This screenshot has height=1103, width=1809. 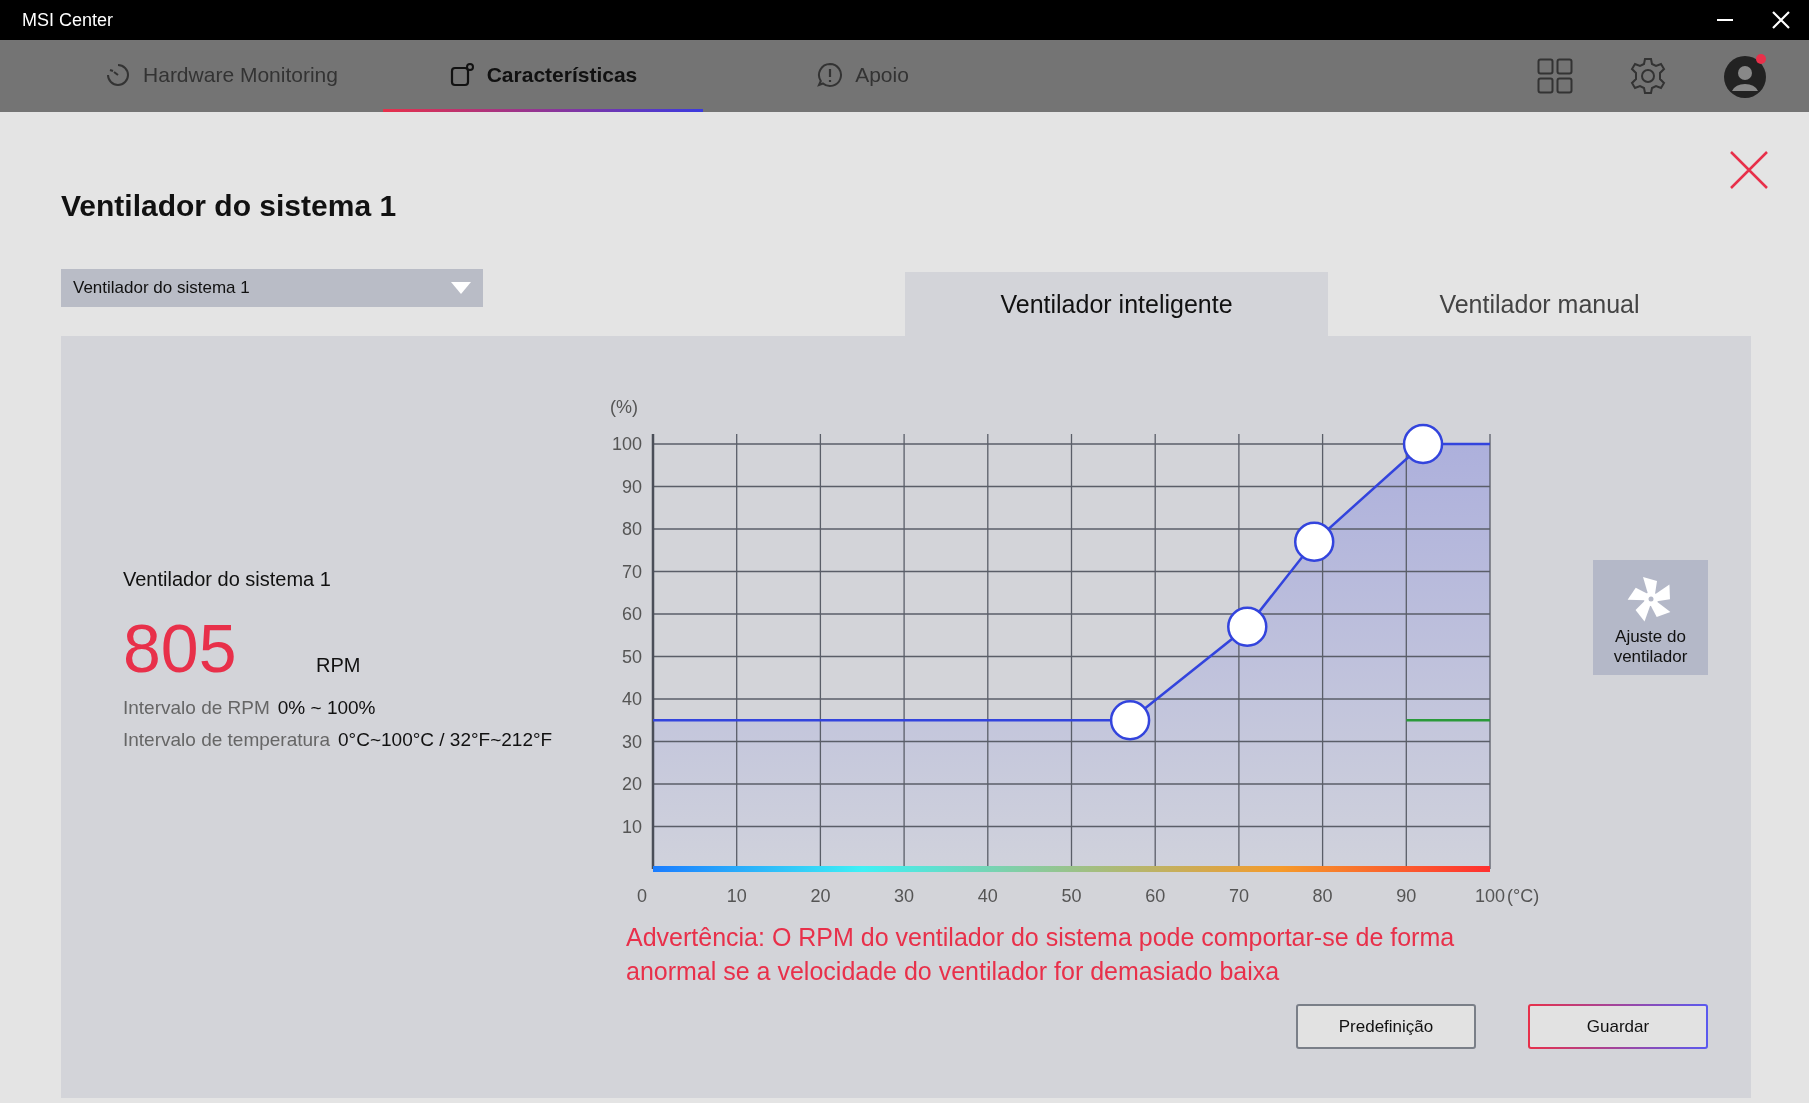 I want to click on info-value: 0°C~100°C / 32°F~212°F, so click(x=445, y=739).